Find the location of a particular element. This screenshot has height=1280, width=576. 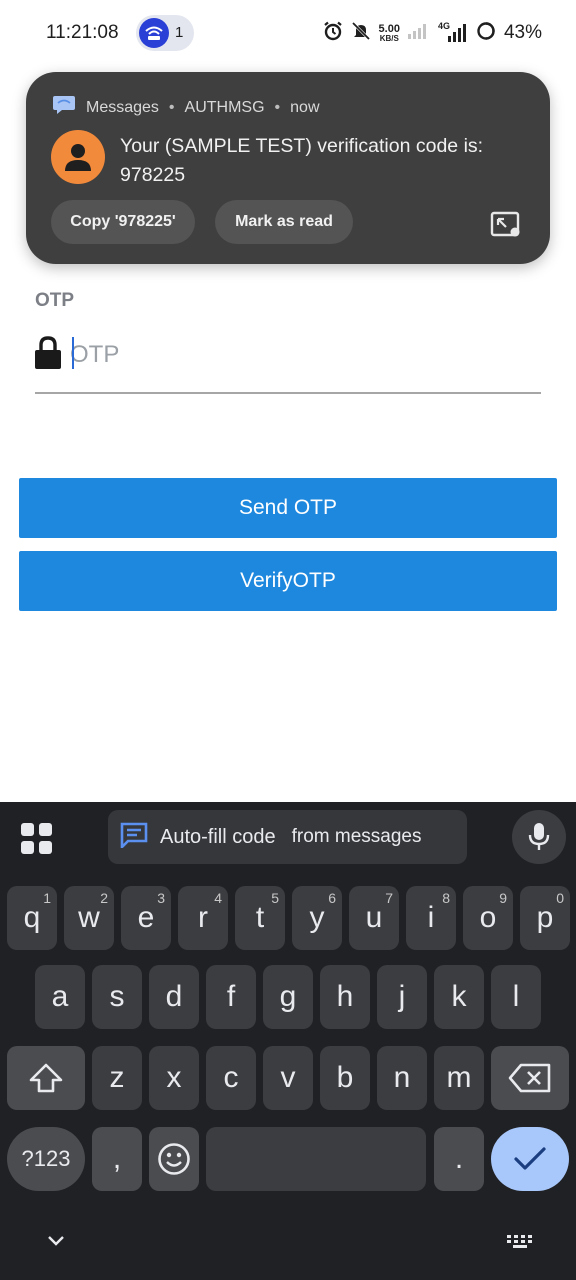

key: z is located at coordinates (117, 1078).